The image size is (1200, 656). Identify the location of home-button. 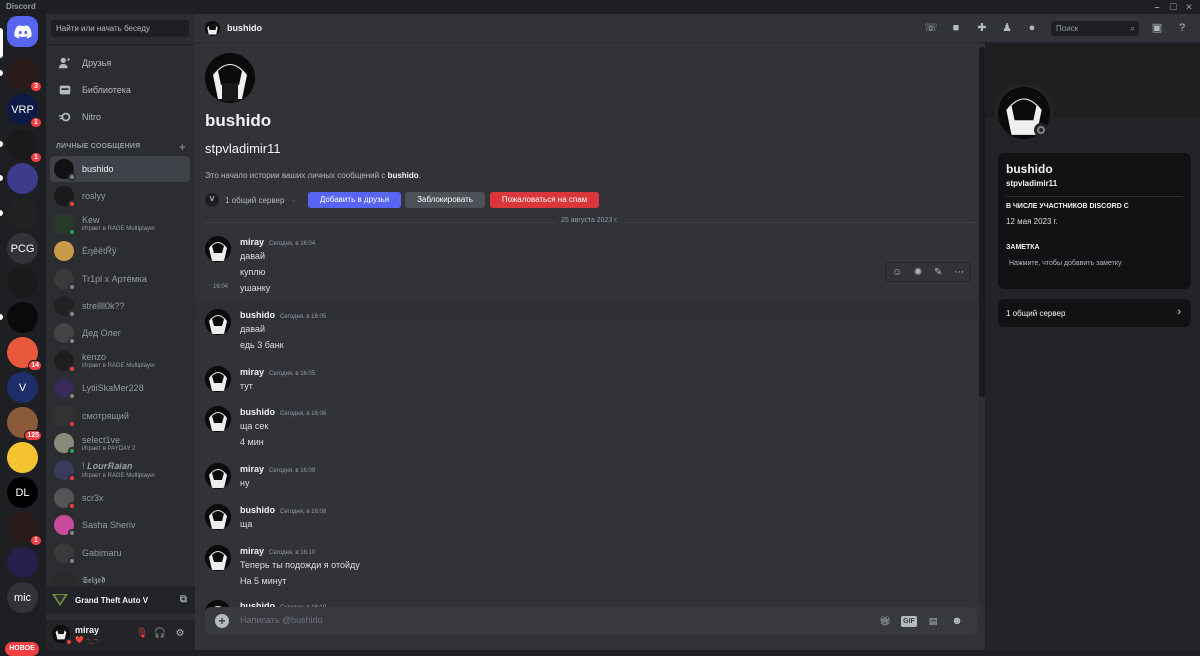
(22, 31).